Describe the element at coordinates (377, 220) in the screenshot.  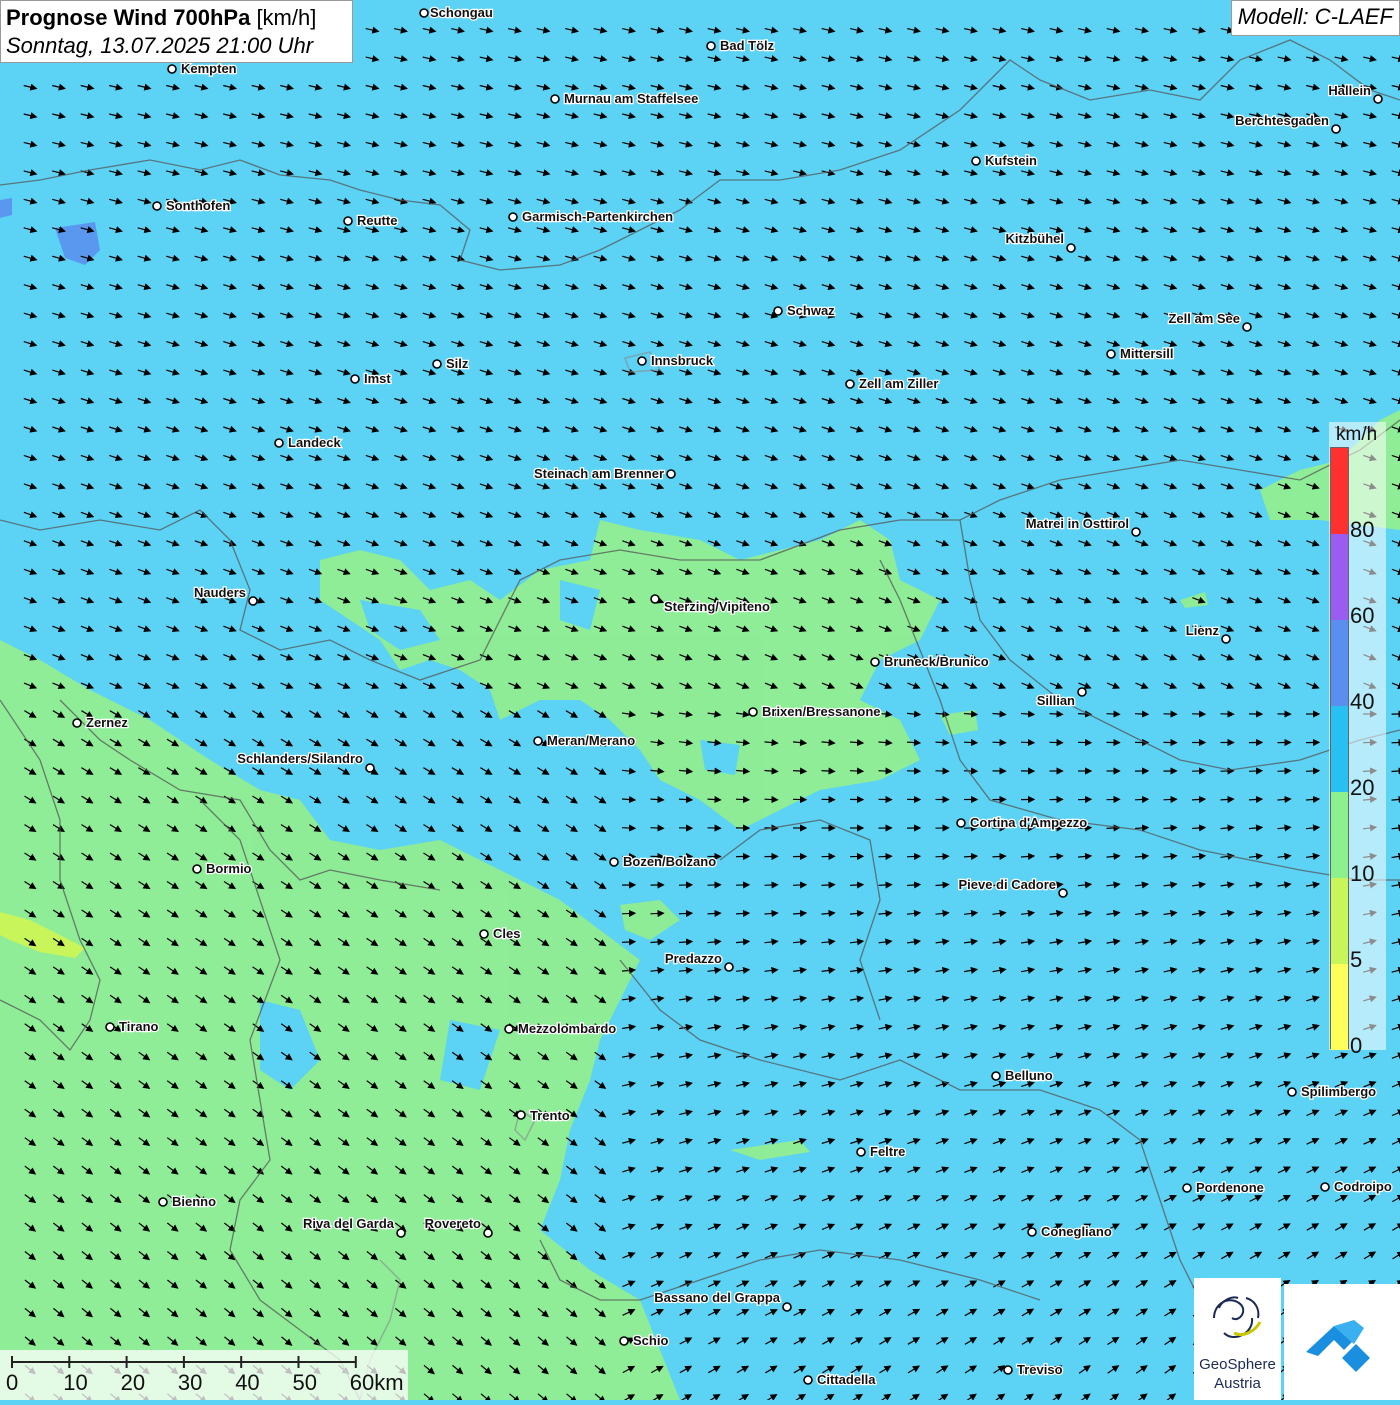
I see `place-label: Reutte` at that location.